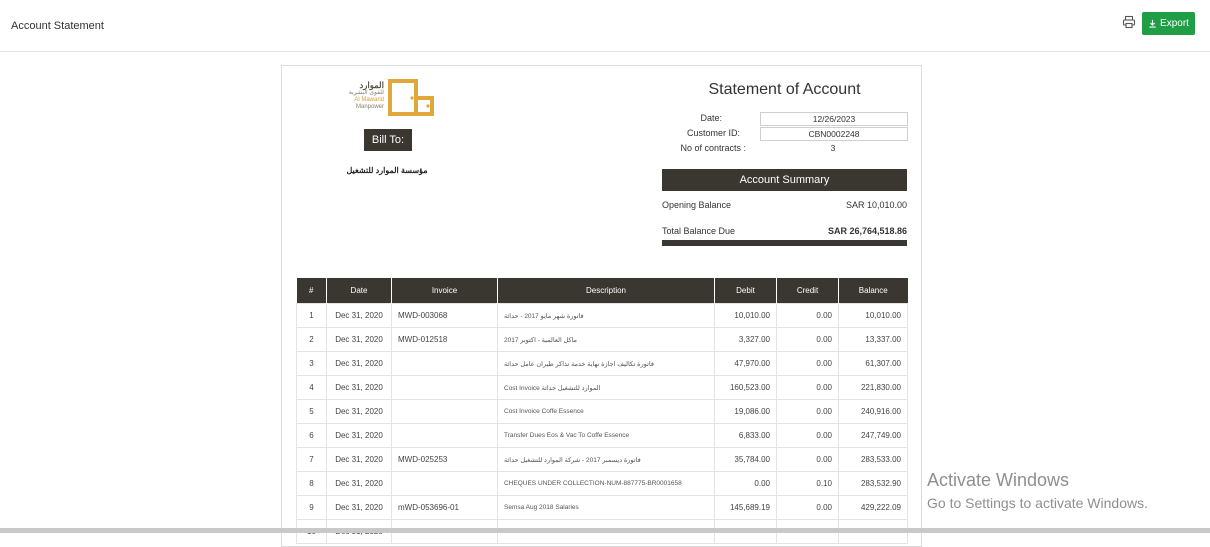 This screenshot has width=1210, height=547. I want to click on customer-id-label: Customer ID:, so click(713, 133).